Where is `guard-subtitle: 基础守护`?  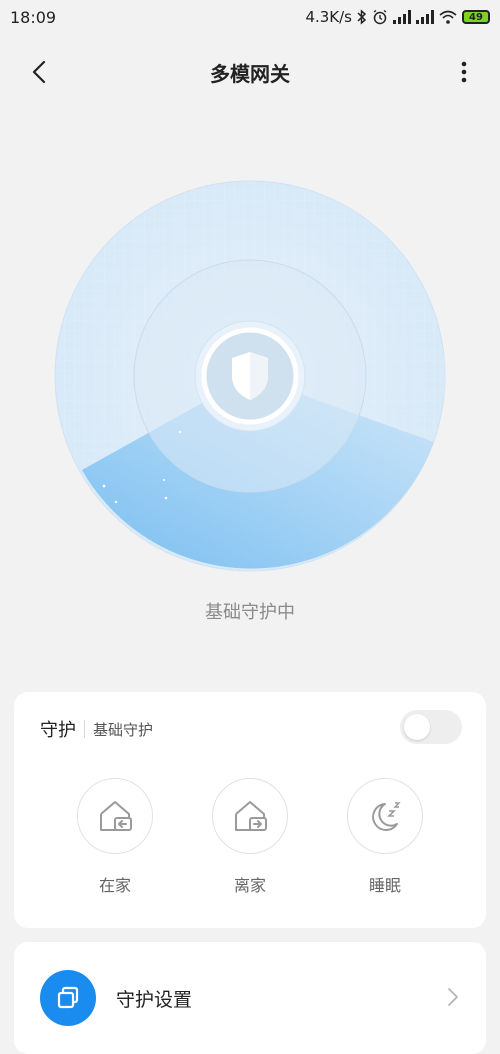 guard-subtitle: 基础守护 is located at coordinates (123, 729).